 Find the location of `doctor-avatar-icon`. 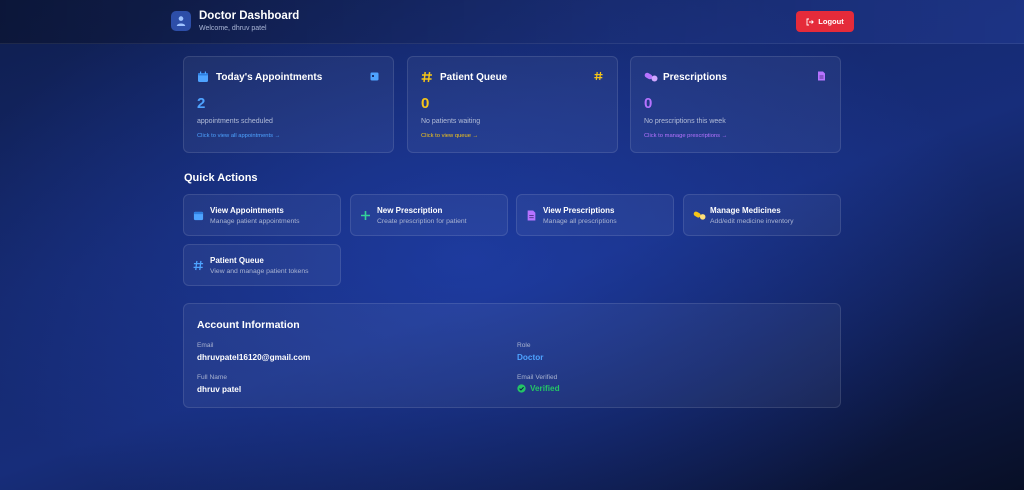

doctor-avatar-icon is located at coordinates (181, 21).